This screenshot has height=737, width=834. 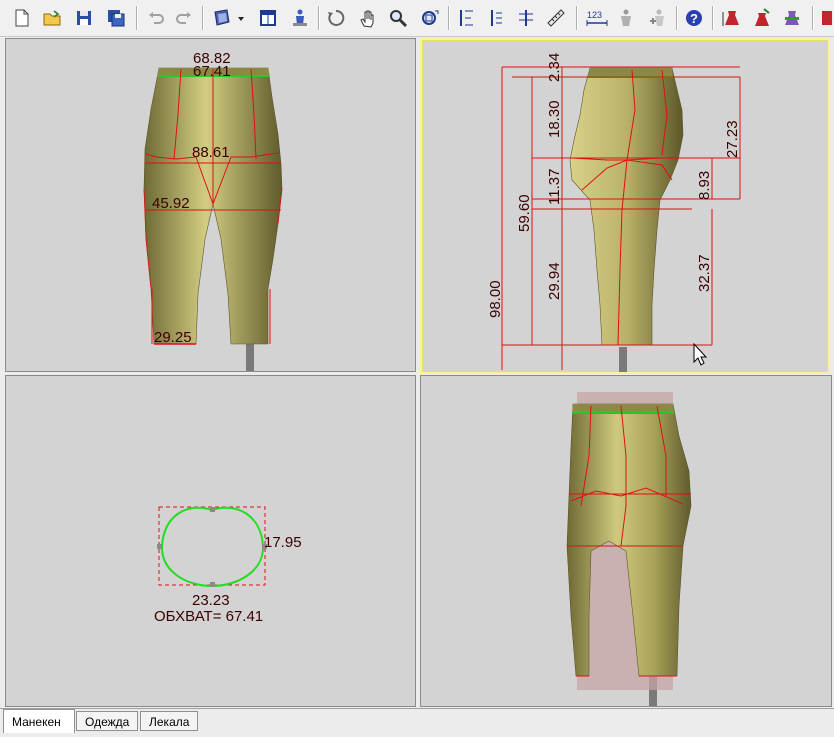 I want to click on section-width-value: 23.23, so click(x=211, y=600).